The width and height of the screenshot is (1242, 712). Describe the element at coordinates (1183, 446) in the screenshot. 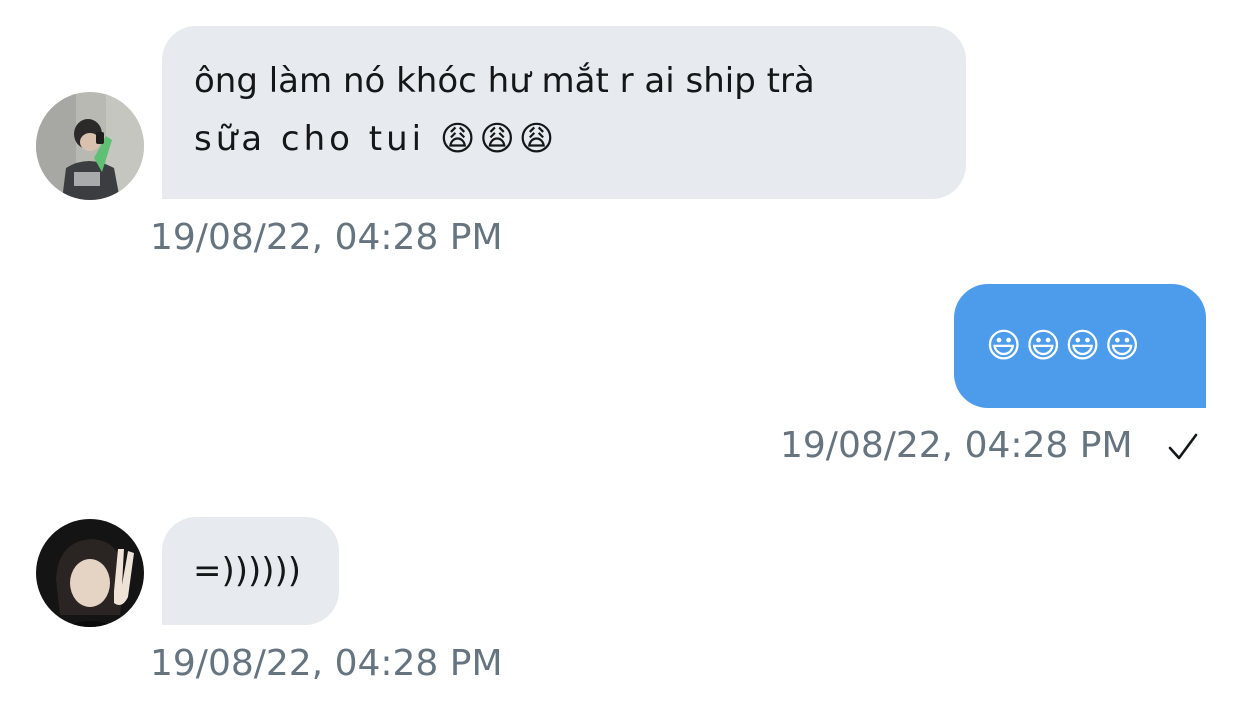

I see `checkmark-icon` at that location.